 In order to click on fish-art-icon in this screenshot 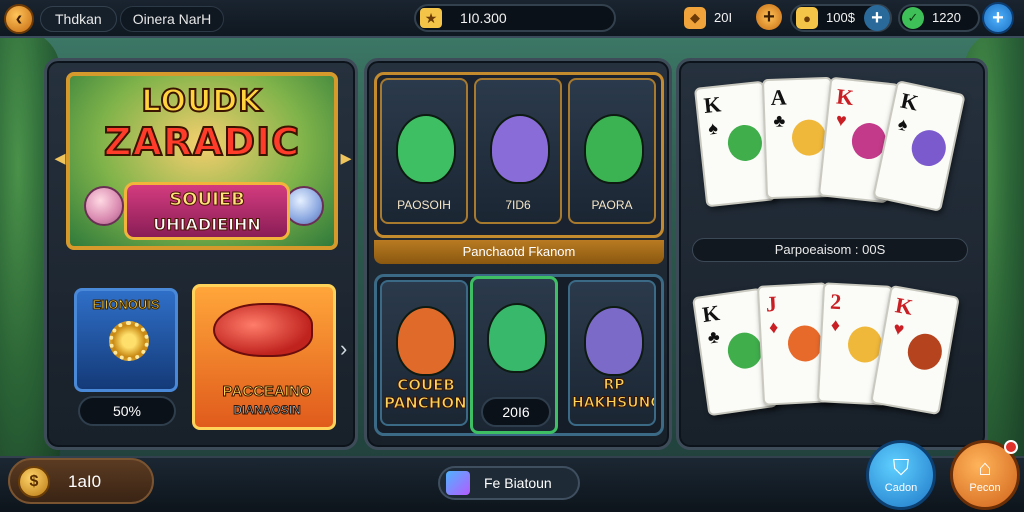, I will do `click(929, 148)`.